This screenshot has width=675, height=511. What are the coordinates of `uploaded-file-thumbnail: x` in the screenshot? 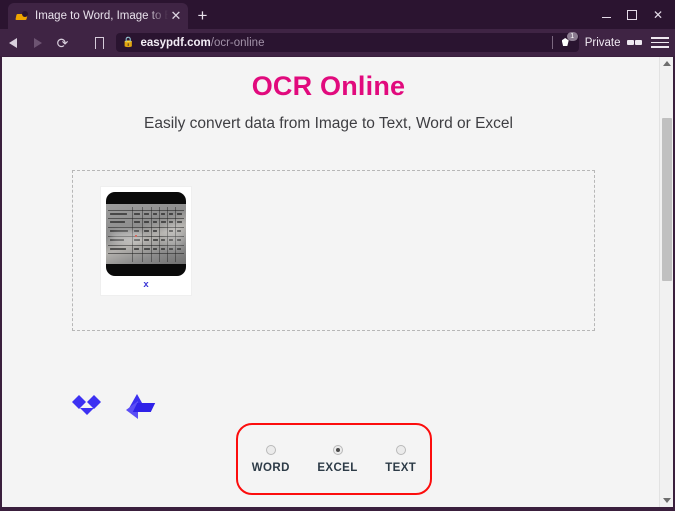 It's located at (146, 241).